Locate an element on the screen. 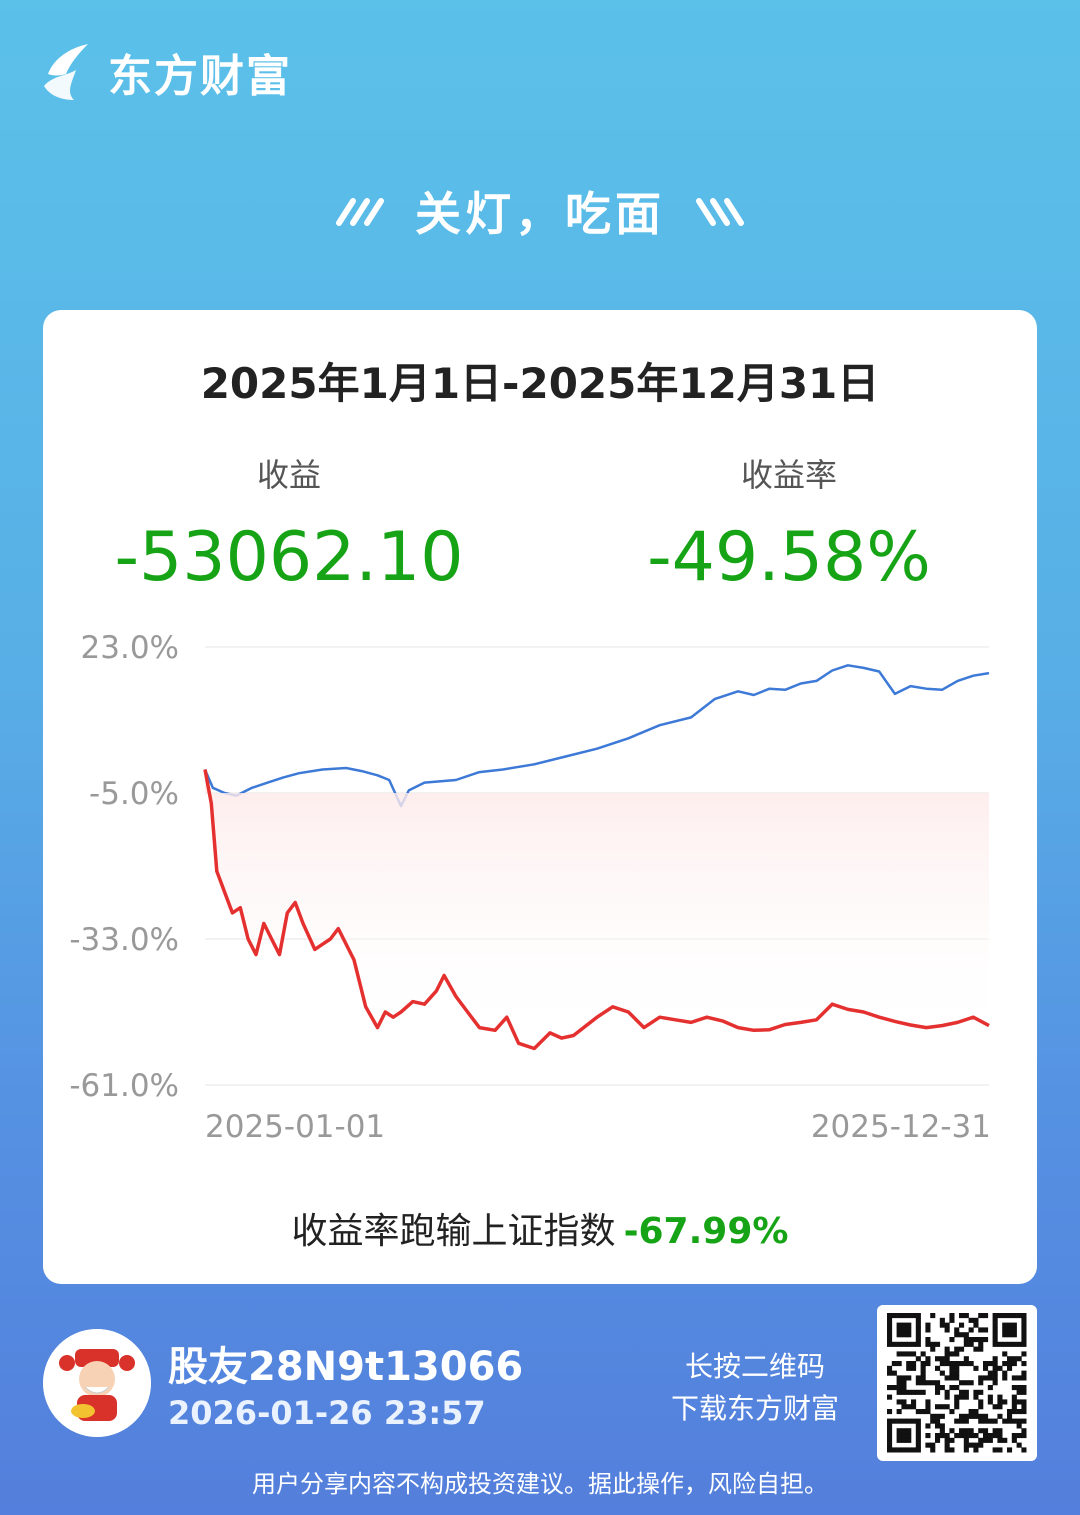 This screenshot has width=1080, height=1515. y-tick-label: 23.0% is located at coordinates (130, 648).